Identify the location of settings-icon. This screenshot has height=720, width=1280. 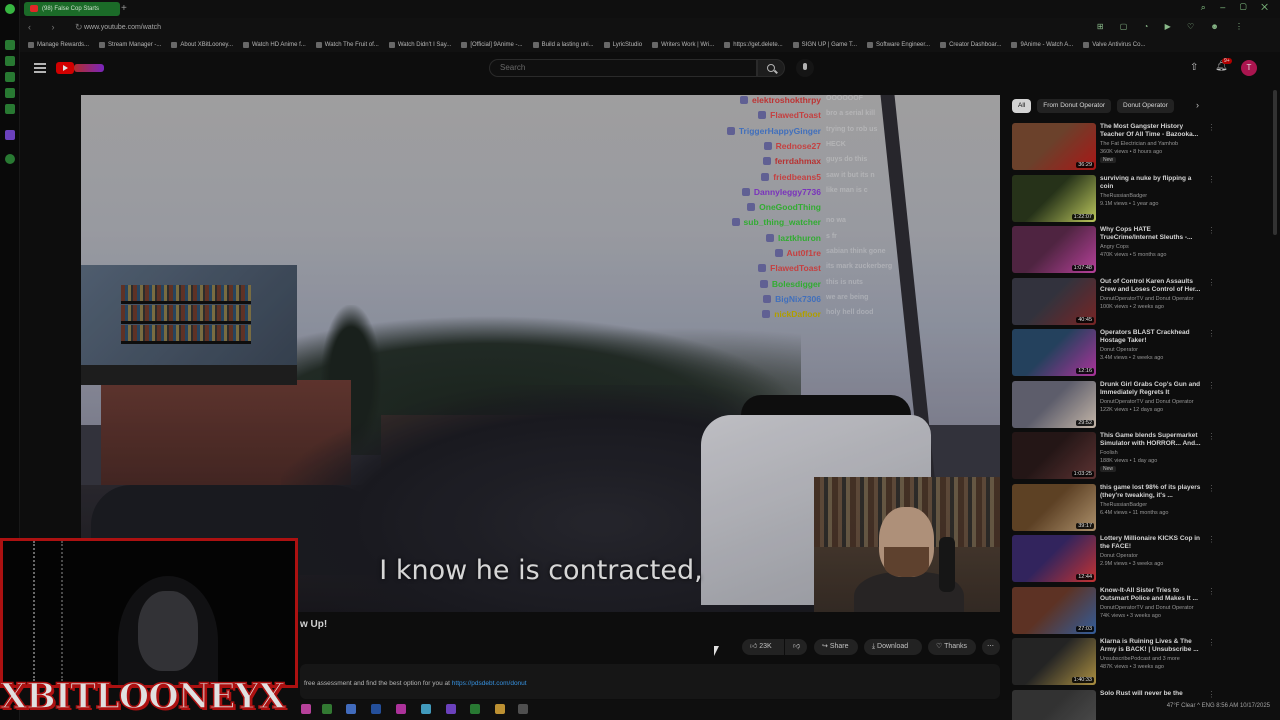
(10, 159).